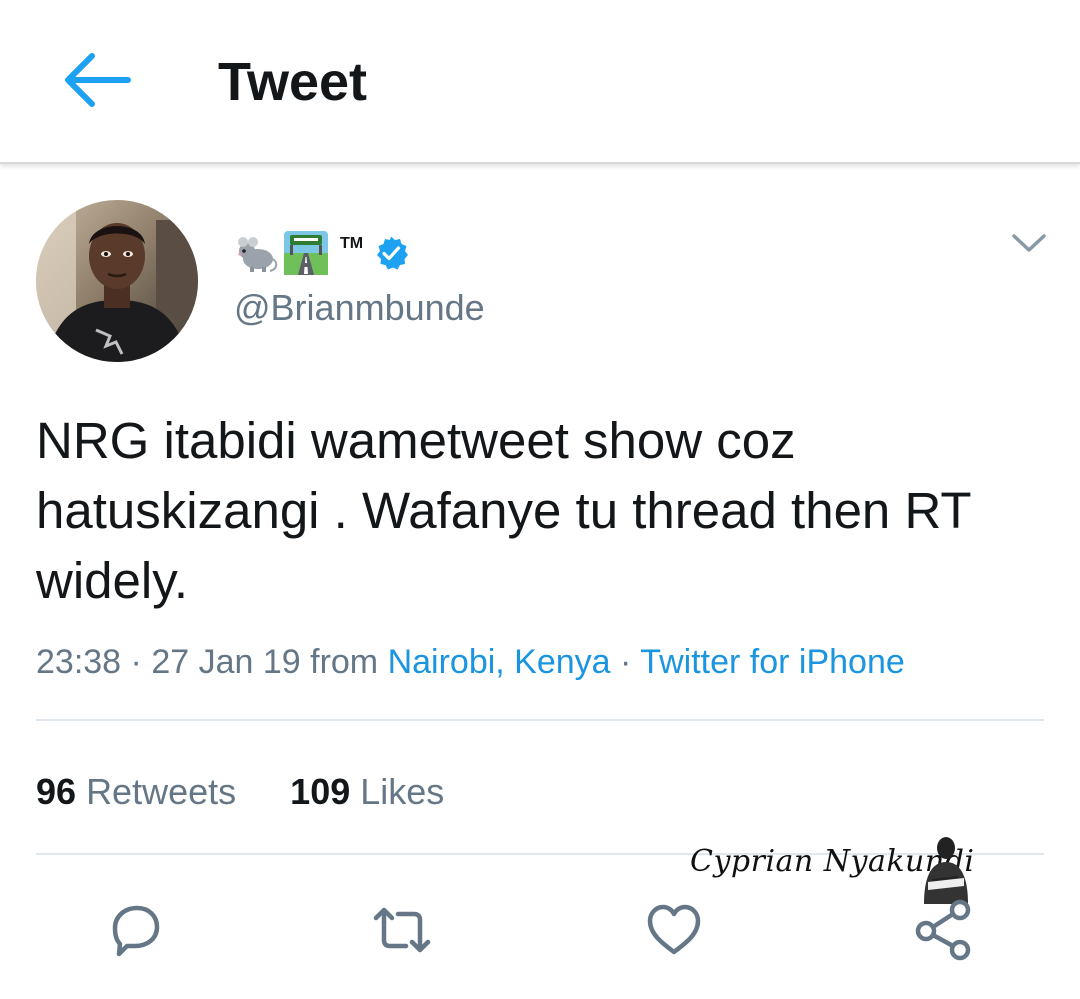 The width and height of the screenshot is (1080, 999). Describe the element at coordinates (830, 868) in the screenshot. I see `watermark: Cyprian Nyakundi` at that location.